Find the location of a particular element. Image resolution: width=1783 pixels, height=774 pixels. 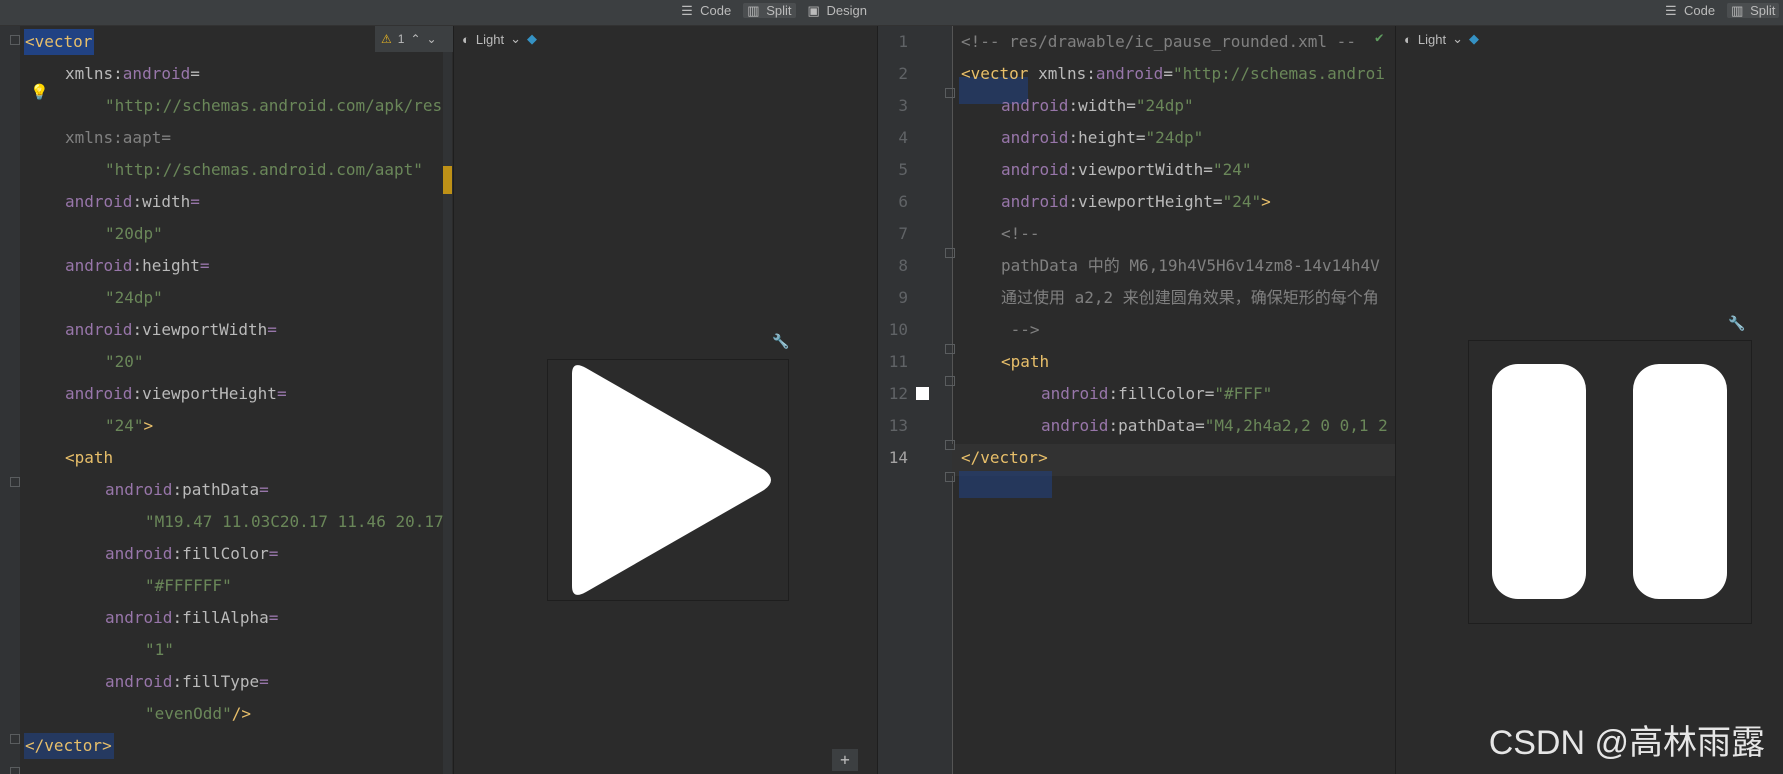

zoom-in-button: + is located at coordinates (845, 760).